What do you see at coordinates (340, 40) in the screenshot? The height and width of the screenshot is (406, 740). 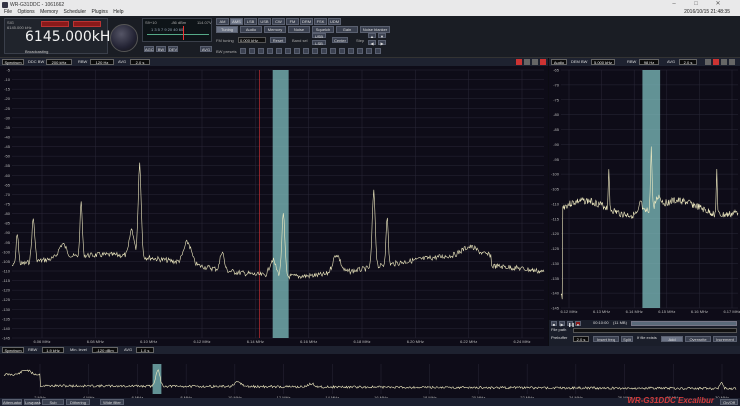 I see `center-button: Center` at bounding box center [340, 40].